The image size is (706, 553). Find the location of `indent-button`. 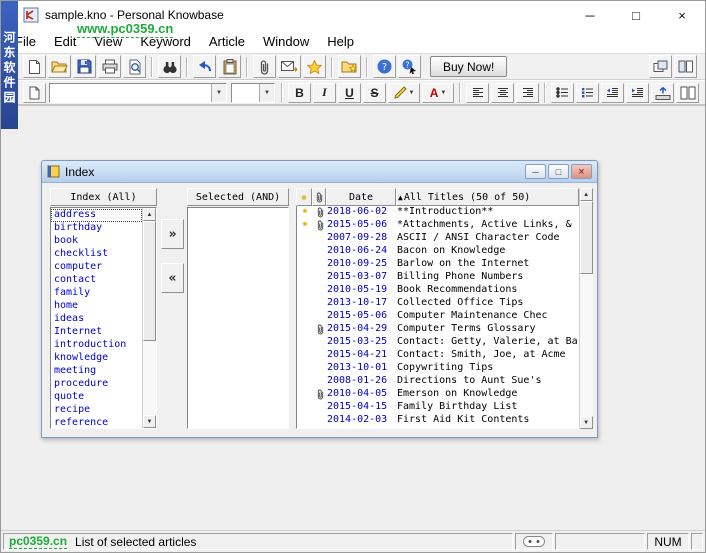

indent-button is located at coordinates (637, 92).